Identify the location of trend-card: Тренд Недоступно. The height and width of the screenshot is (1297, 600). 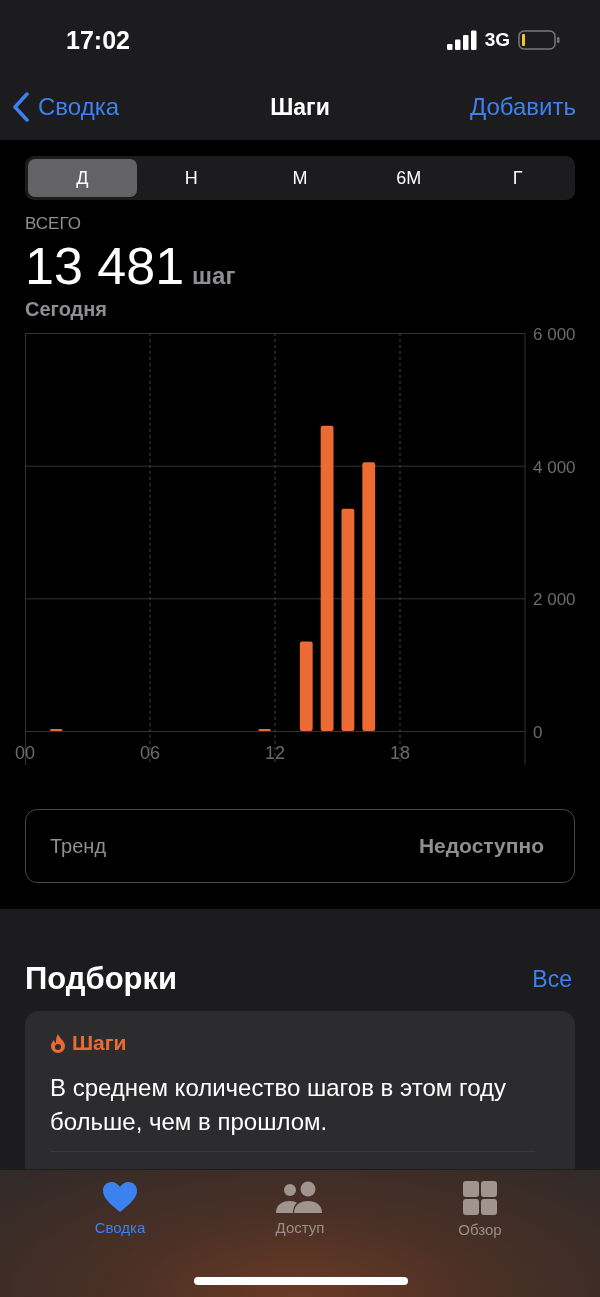
(300, 846).